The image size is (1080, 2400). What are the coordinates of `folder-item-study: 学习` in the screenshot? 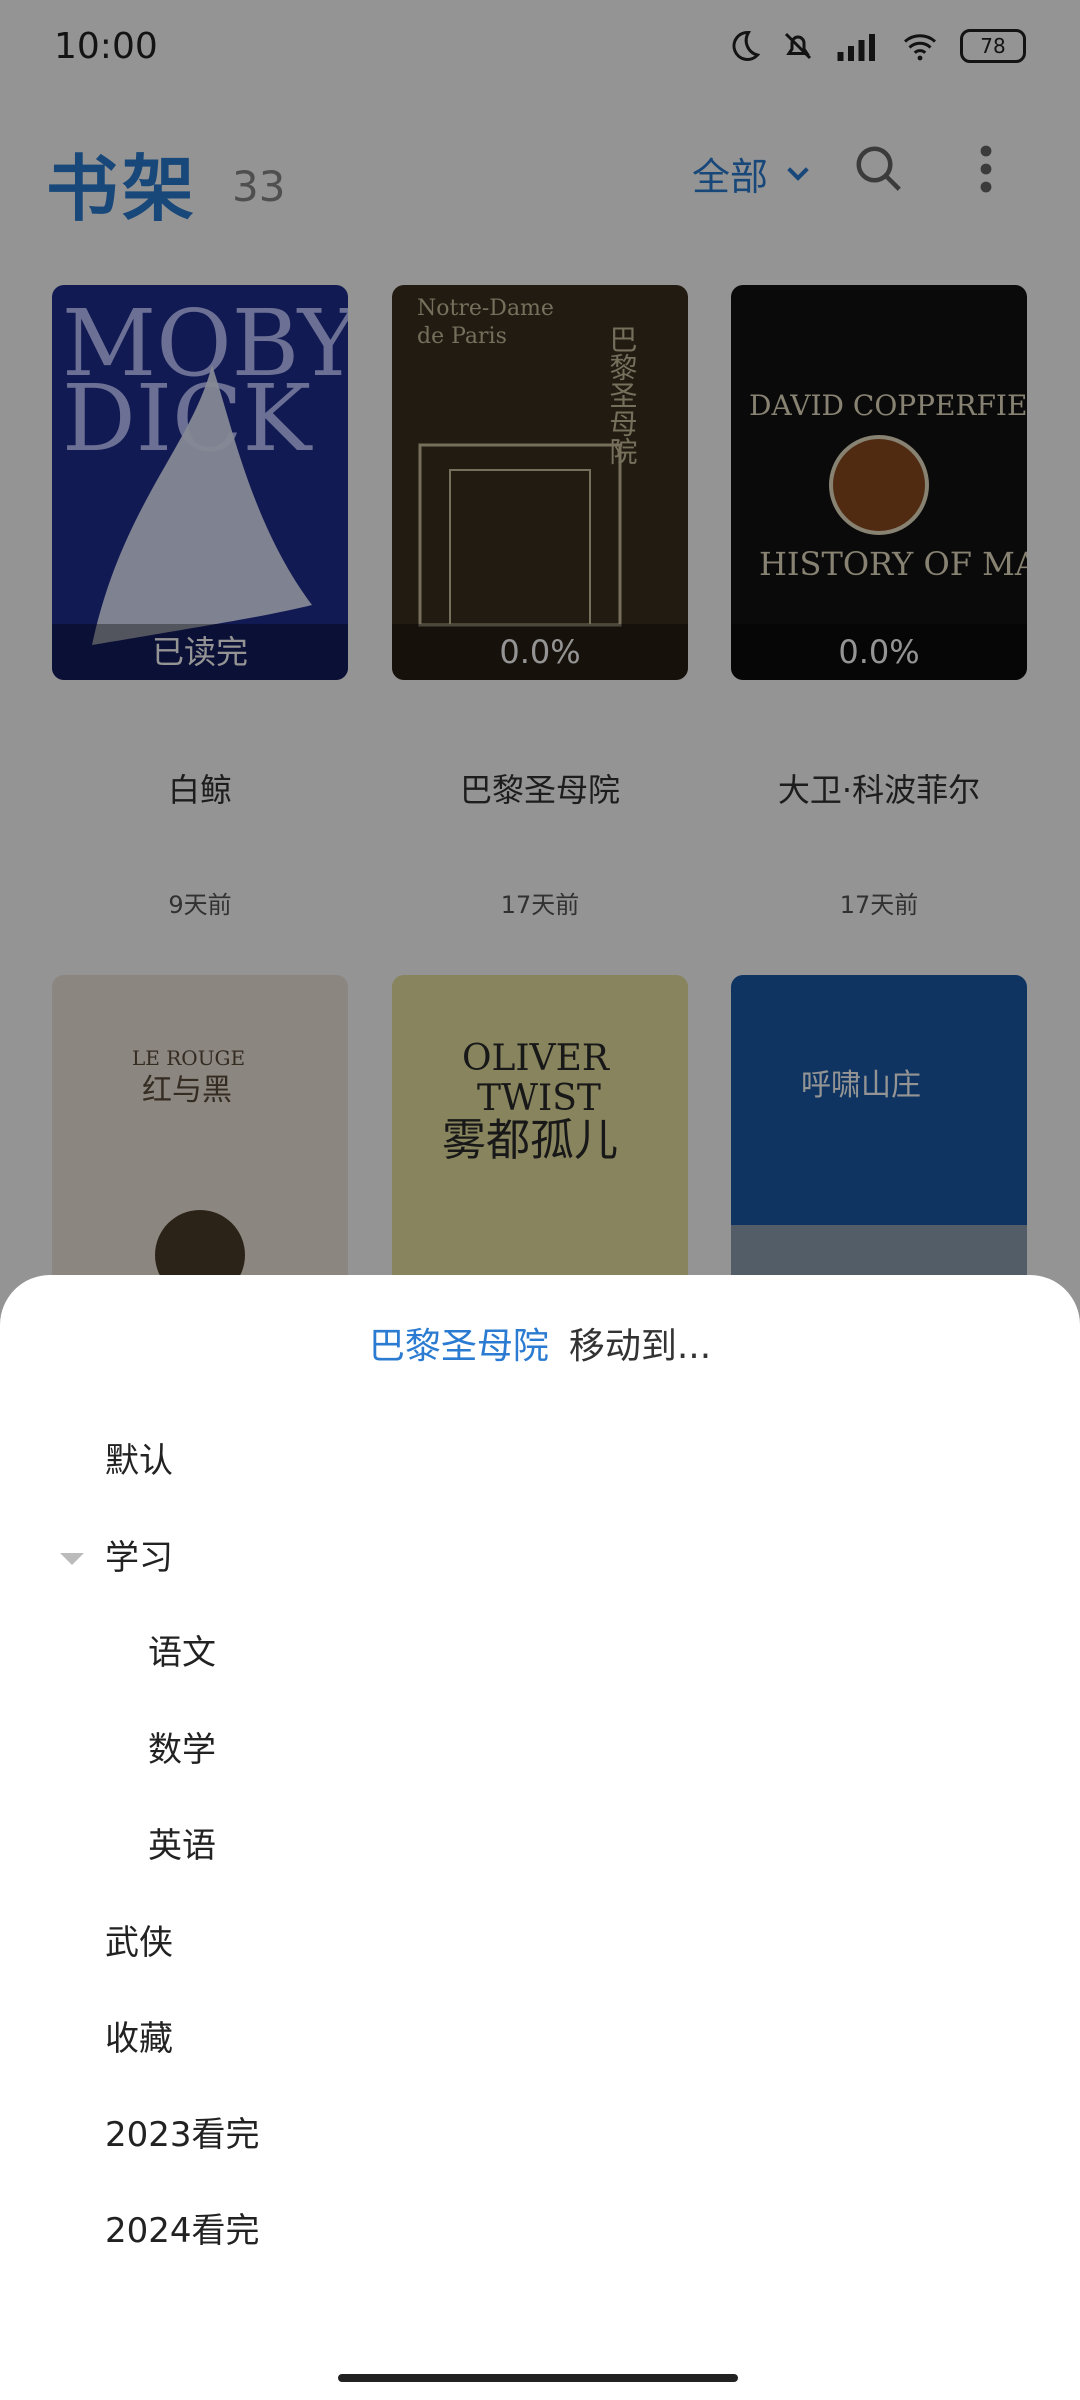 It's located at (139, 1554).